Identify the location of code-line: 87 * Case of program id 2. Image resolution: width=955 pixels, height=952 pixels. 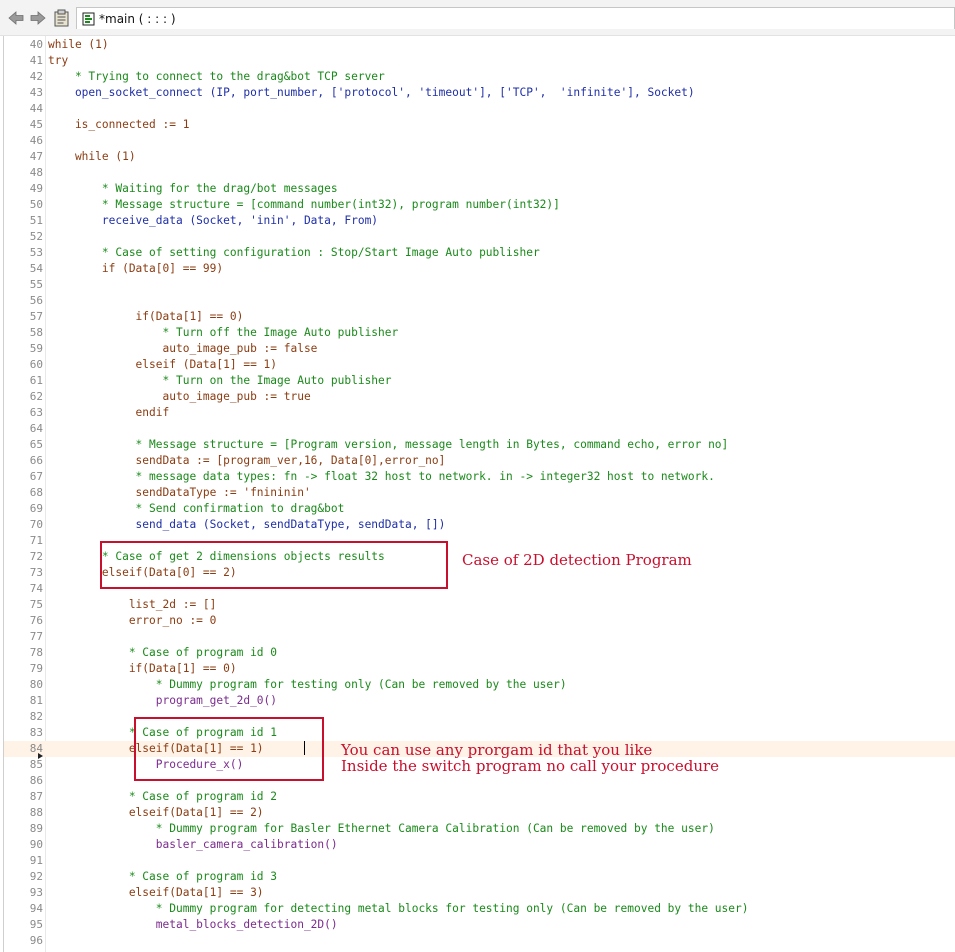
(479, 797).